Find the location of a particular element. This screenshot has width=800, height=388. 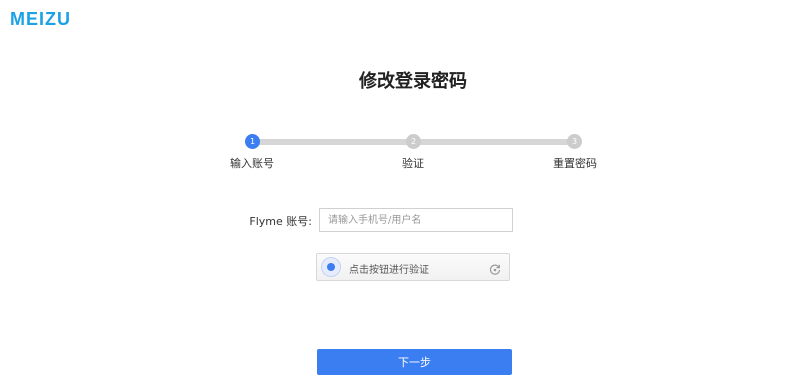

step-3-dot: 3 is located at coordinates (574, 141).